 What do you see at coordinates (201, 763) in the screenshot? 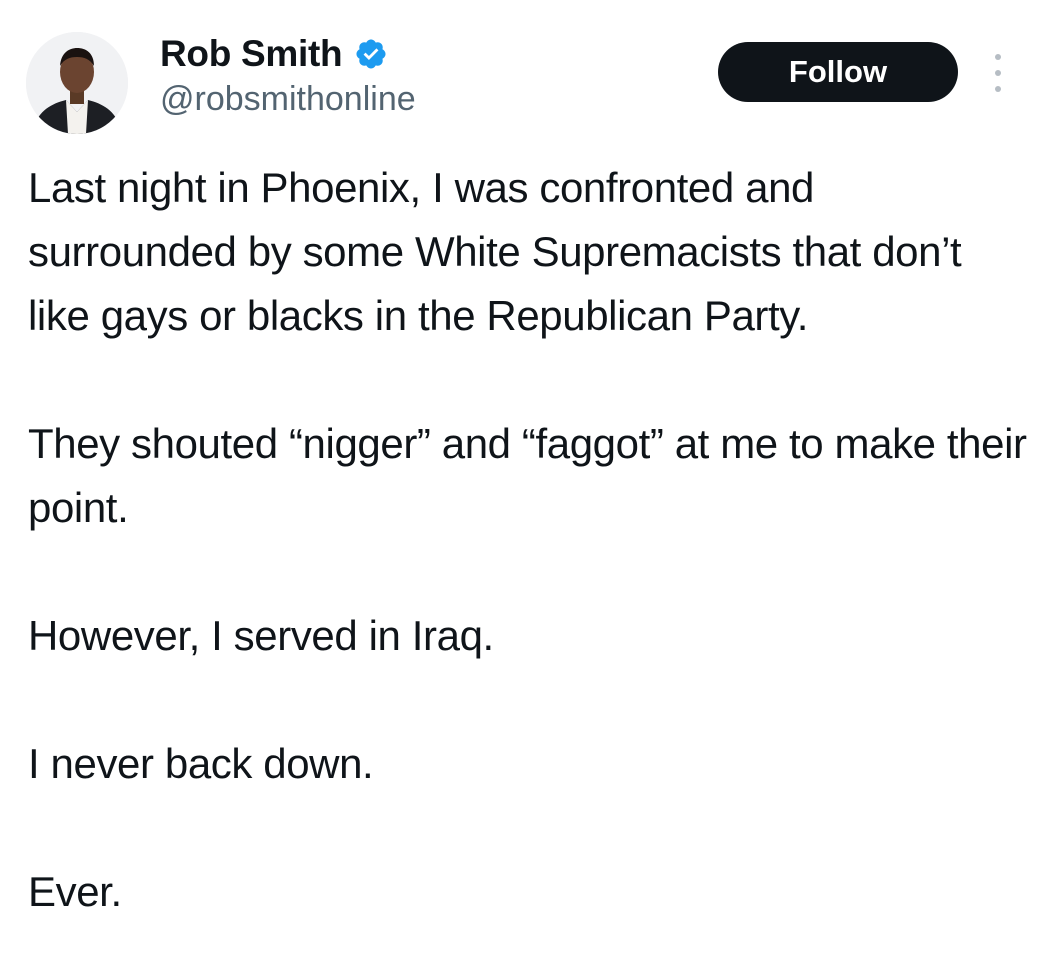
I see `tweet-paragraph: I never back down.` at bounding box center [201, 763].